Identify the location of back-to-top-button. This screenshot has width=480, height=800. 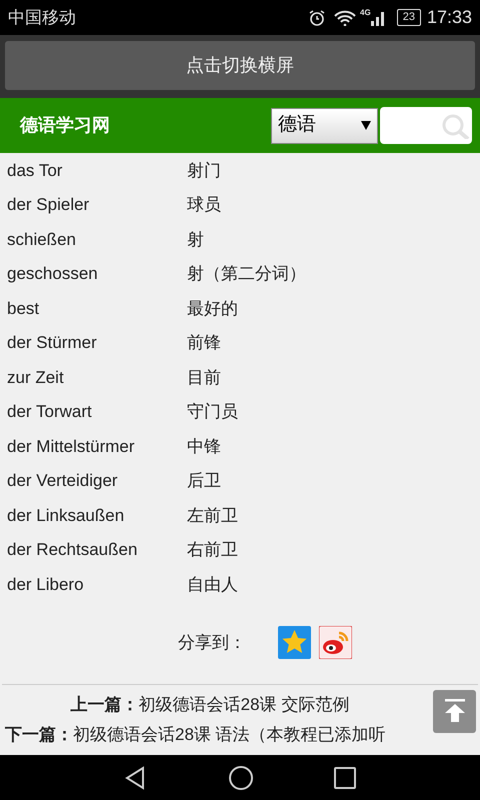
(454, 711).